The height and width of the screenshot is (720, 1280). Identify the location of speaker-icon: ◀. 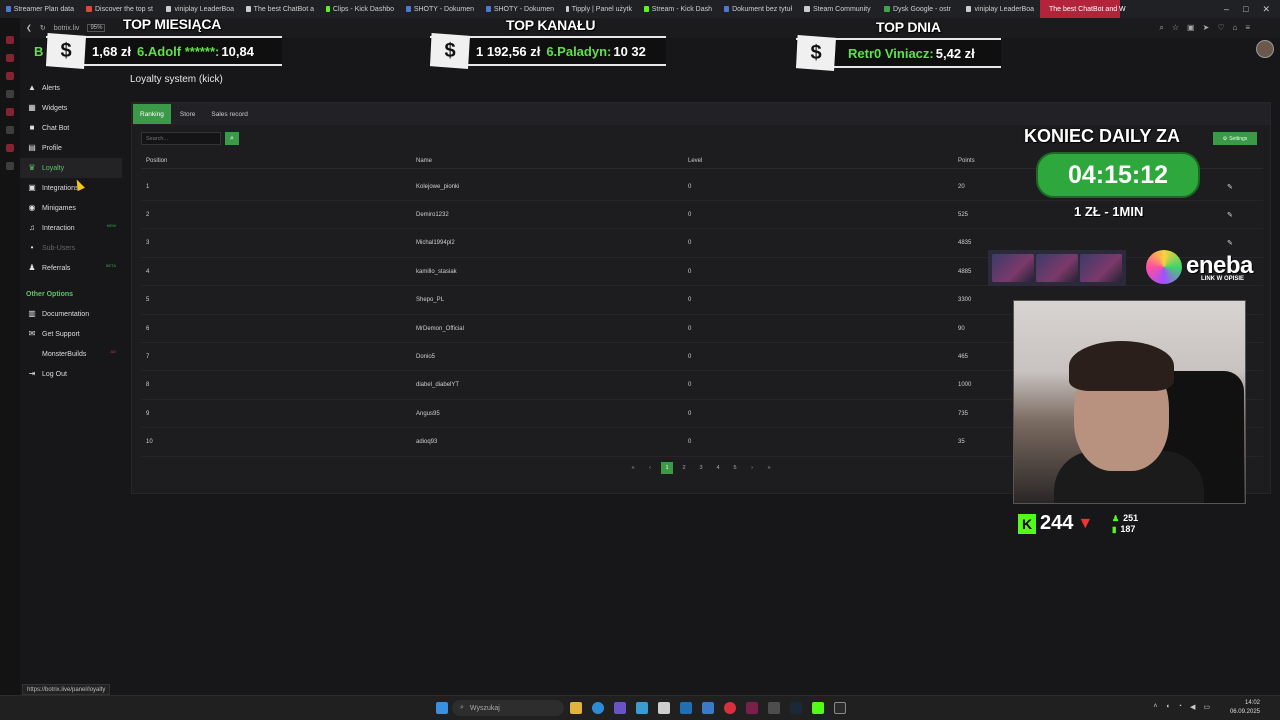
(1192, 707).